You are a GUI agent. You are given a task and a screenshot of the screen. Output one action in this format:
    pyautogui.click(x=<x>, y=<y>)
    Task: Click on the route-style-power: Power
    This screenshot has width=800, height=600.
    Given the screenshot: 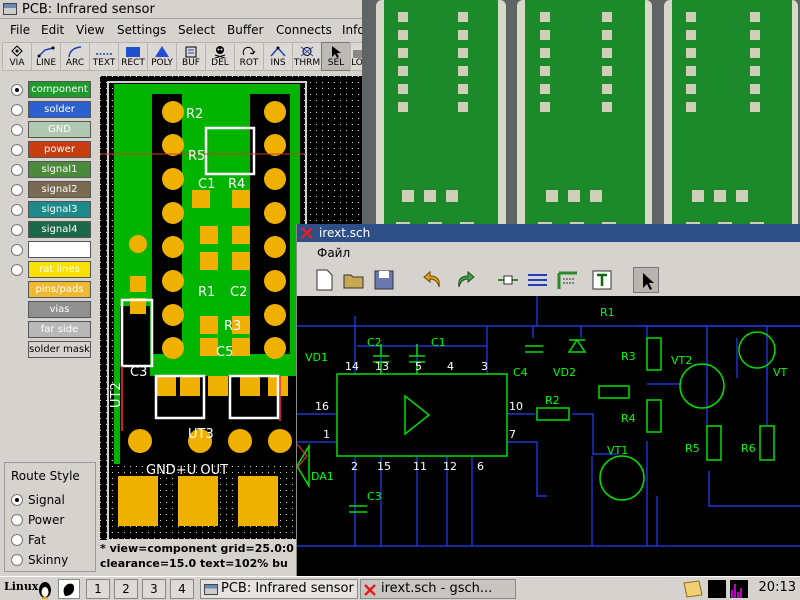 What is the action you would take?
    pyautogui.click(x=37, y=520)
    